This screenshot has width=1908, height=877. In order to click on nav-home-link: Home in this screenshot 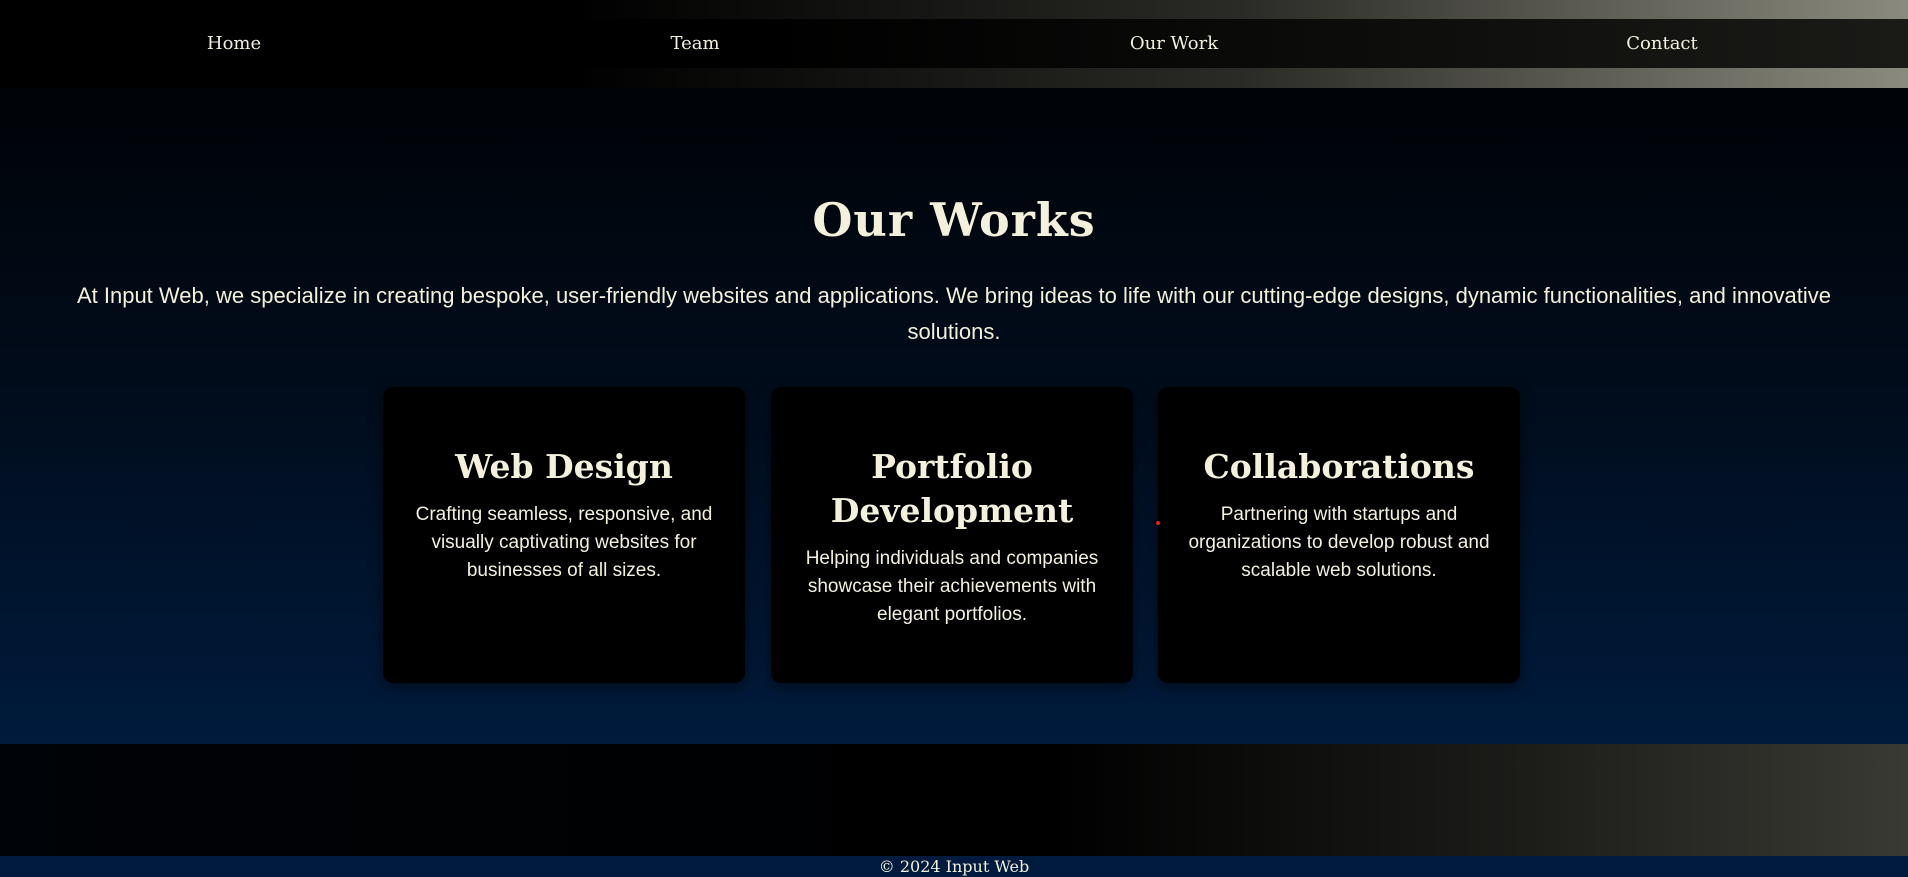, I will do `click(234, 43)`.